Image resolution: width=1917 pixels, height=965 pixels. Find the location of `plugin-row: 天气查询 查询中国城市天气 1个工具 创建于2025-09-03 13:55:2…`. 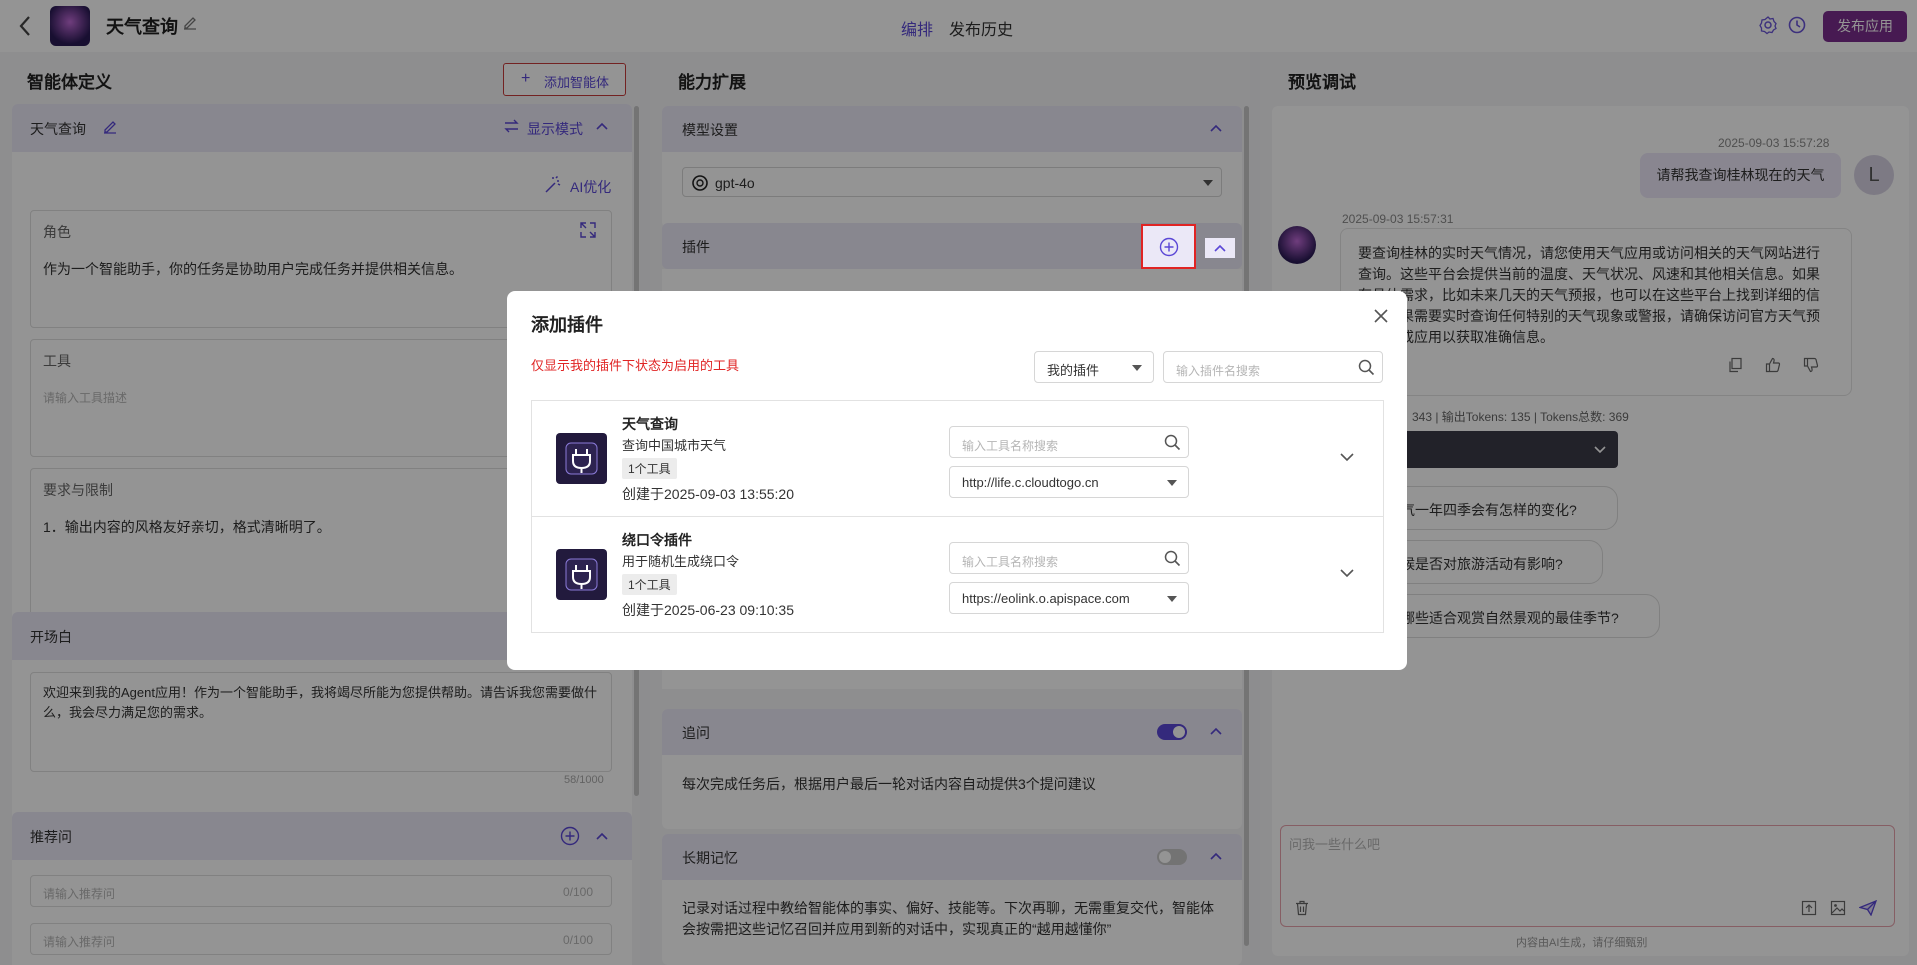

plugin-row: 天气查询 查询中国城市天气 1个工具 创建于2025-09-03 13:55:2… is located at coordinates (957, 458).